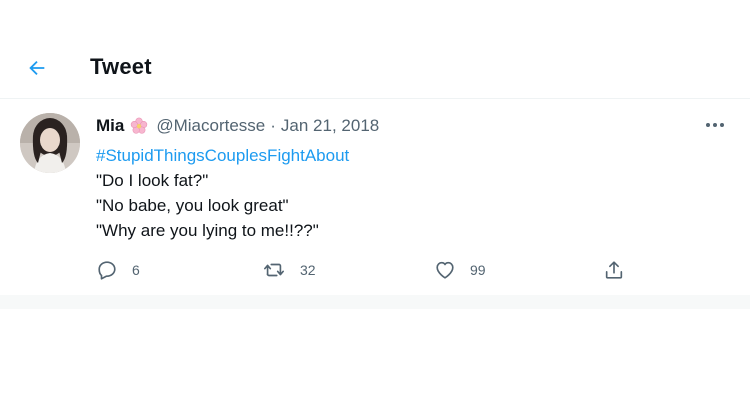  Describe the element at coordinates (478, 270) in the screenshot. I see `like-count: 99` at that location.